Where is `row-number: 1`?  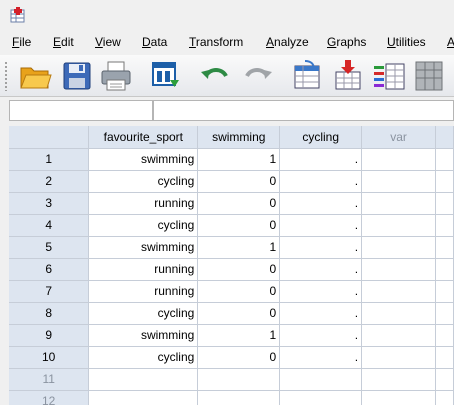
row-number: 1 is located at coordinates (49, 159).